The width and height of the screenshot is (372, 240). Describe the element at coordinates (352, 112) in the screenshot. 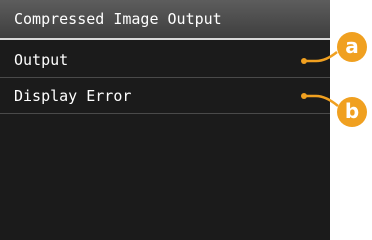

I see `callout-marker-b: b` at that location.